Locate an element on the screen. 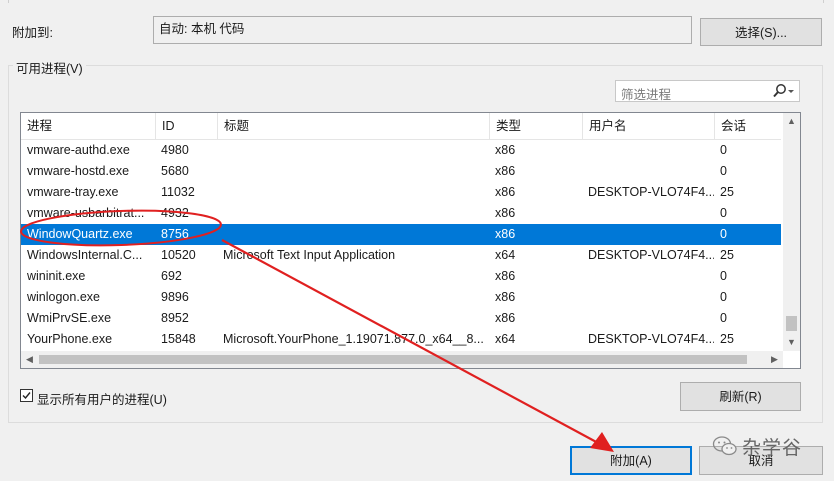 The width and height of the screenshot is (834, 481). scroll-right-icon: ▶ is located at coordinates (774, 359).